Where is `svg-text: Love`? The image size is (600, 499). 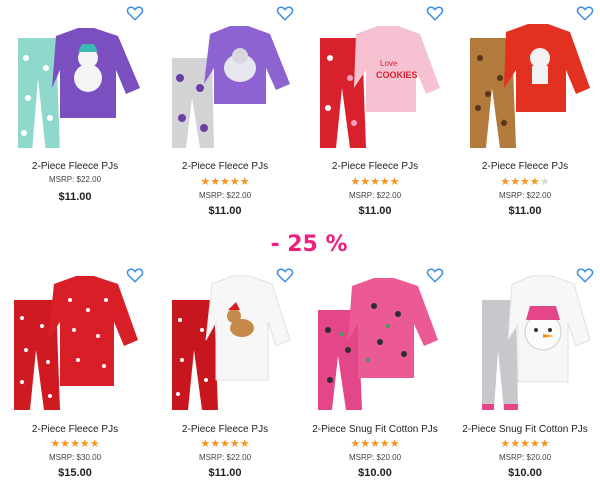 svg-text: Love is located at coordinates (389, 63).